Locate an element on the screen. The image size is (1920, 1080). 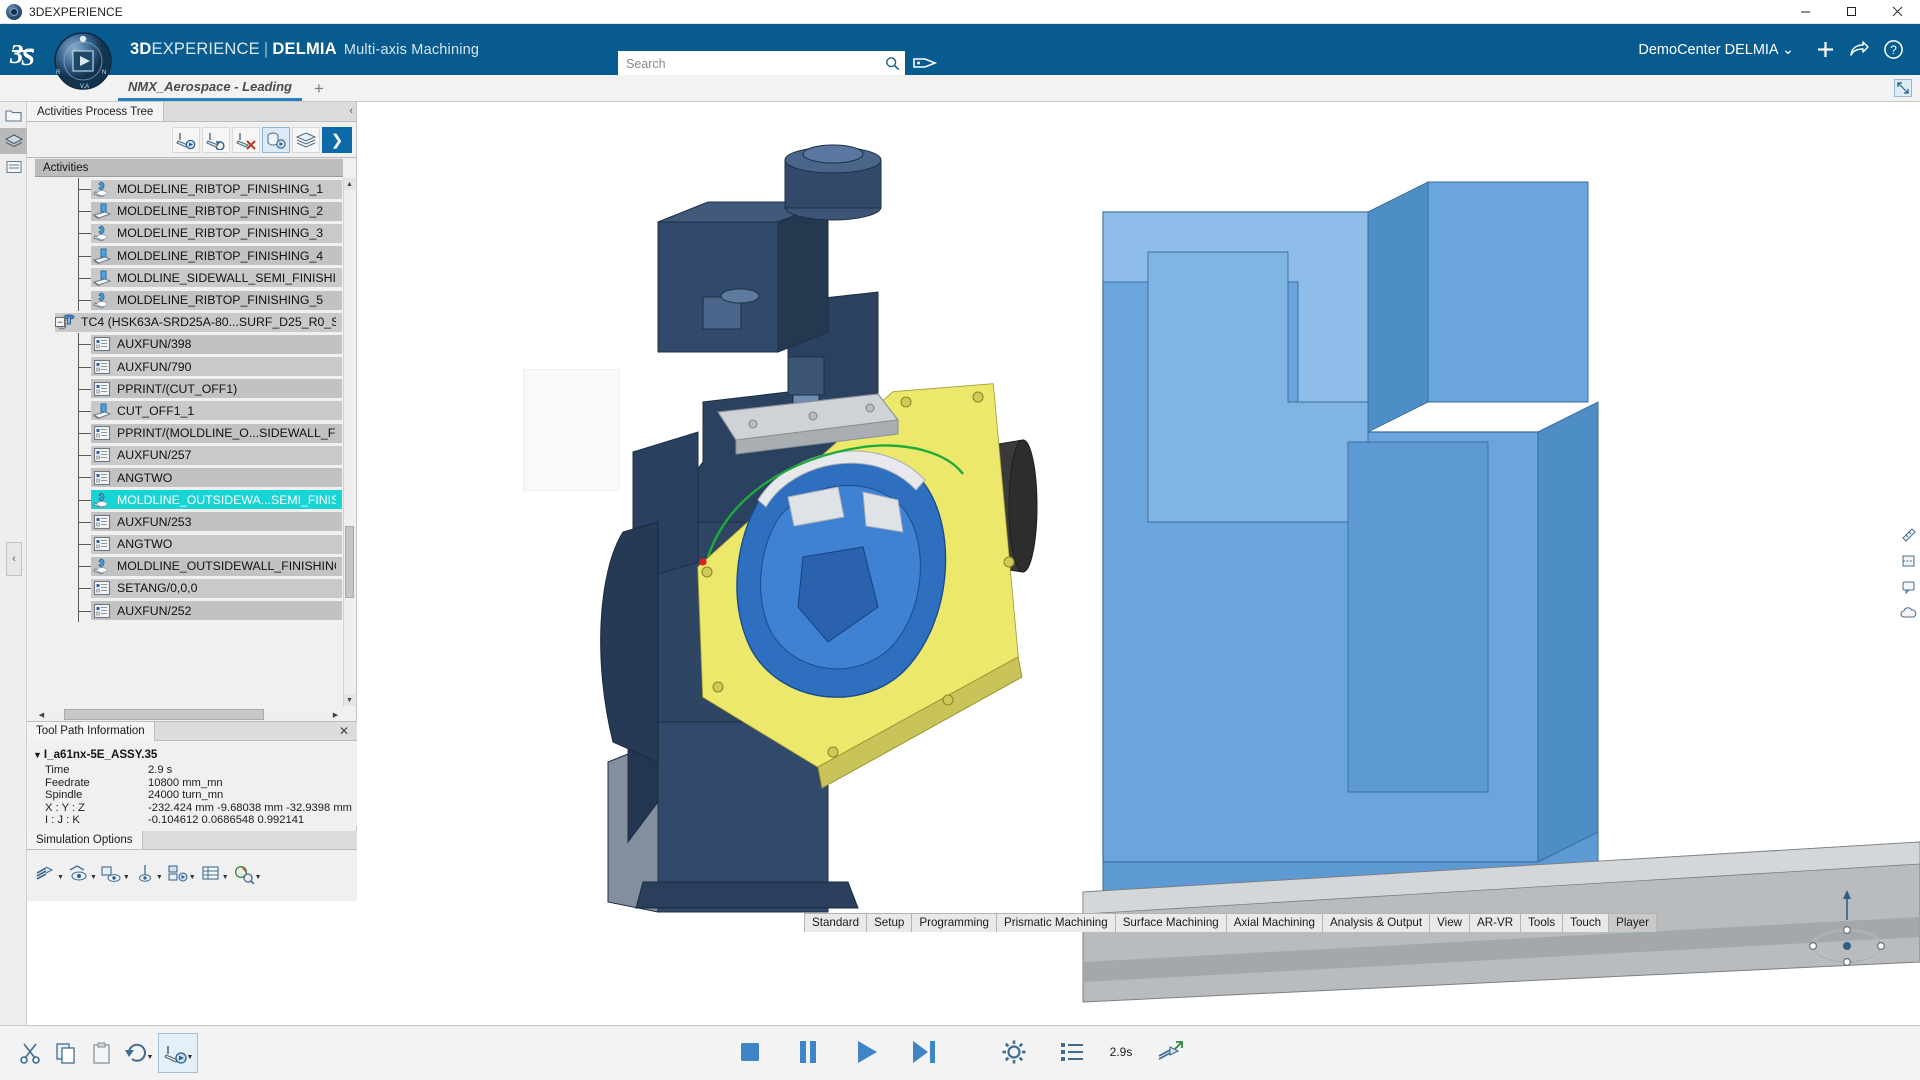
tree-horizontal-scrollbar: ◀ ▶ is located at coordinates (188, 714).